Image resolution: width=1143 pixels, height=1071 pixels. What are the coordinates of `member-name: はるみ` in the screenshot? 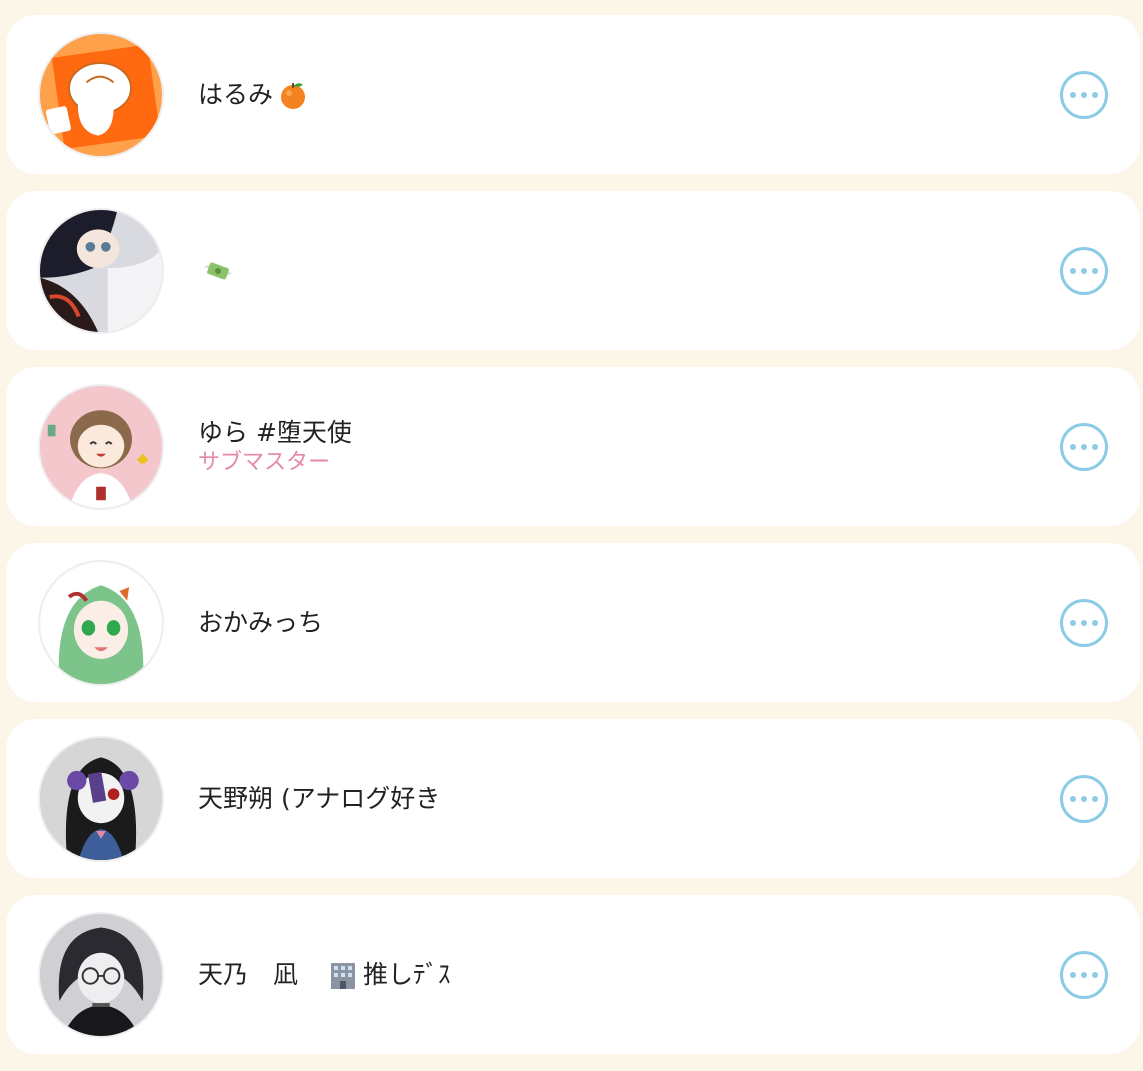 It's located at (253, 95).